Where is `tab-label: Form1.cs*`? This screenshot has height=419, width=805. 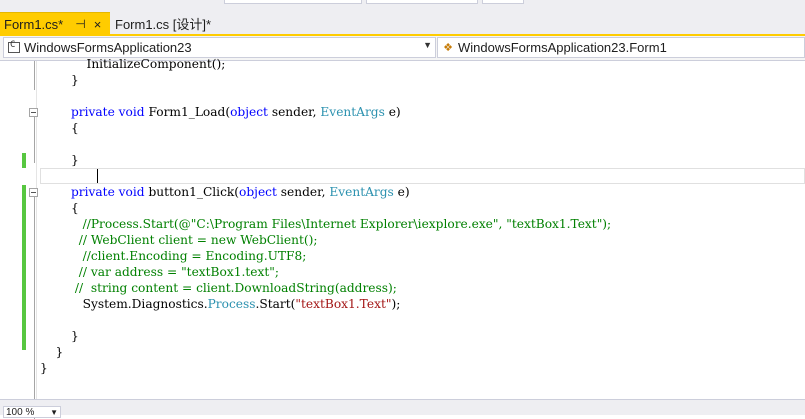 tab-label: Form1.cs* is located at coordinates (34, 24).